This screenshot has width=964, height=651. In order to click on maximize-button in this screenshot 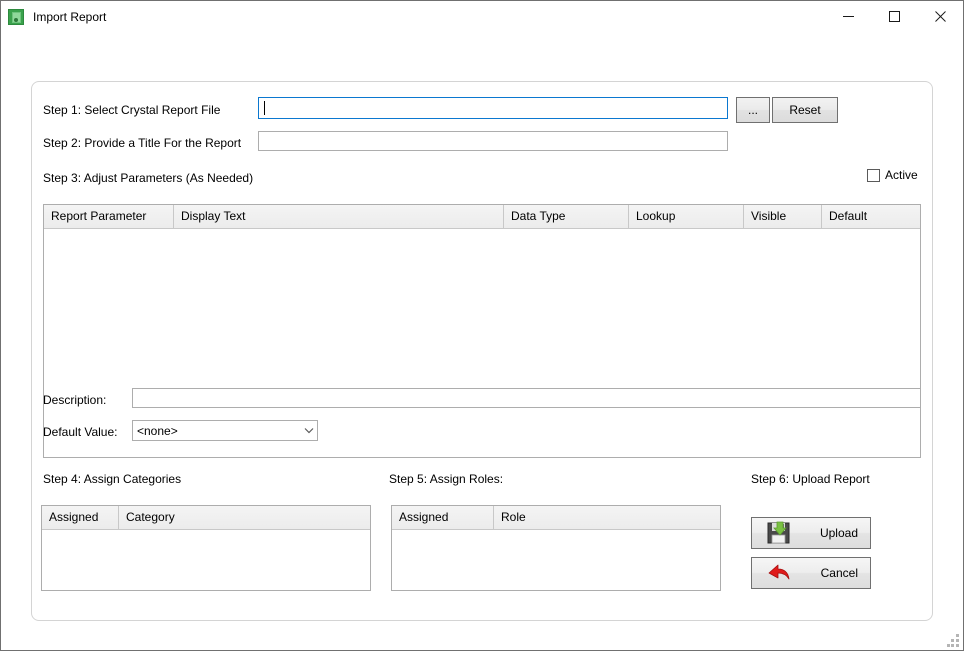, I will do `click(894, 16)`.